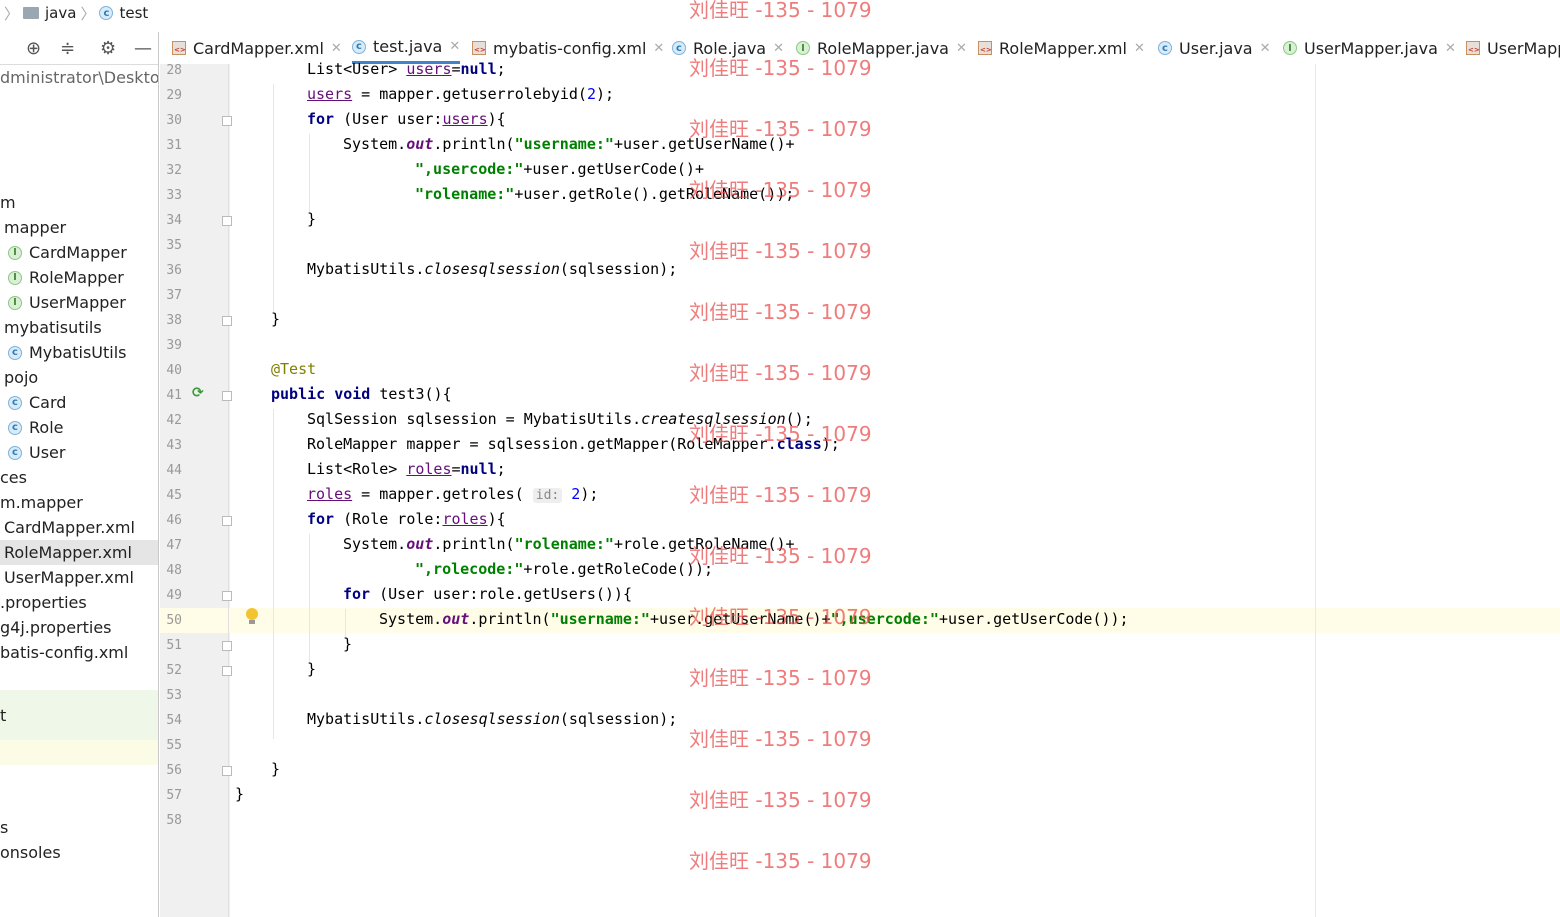  Describe the element at coordinates (252, 617) in the screenshot. I see `lightbulb-icon` at that location.